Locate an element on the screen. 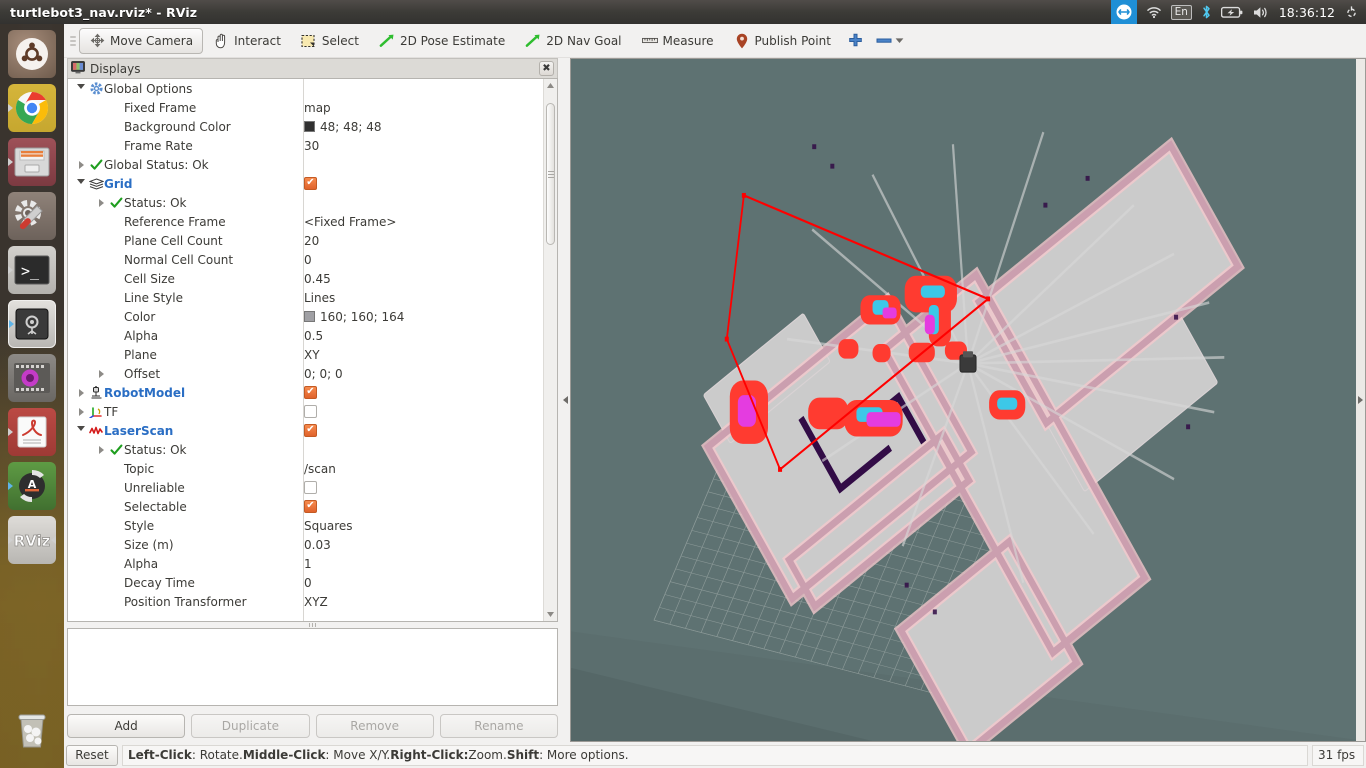  ubuntu-dash-icon is located at coordinates (32, 54).